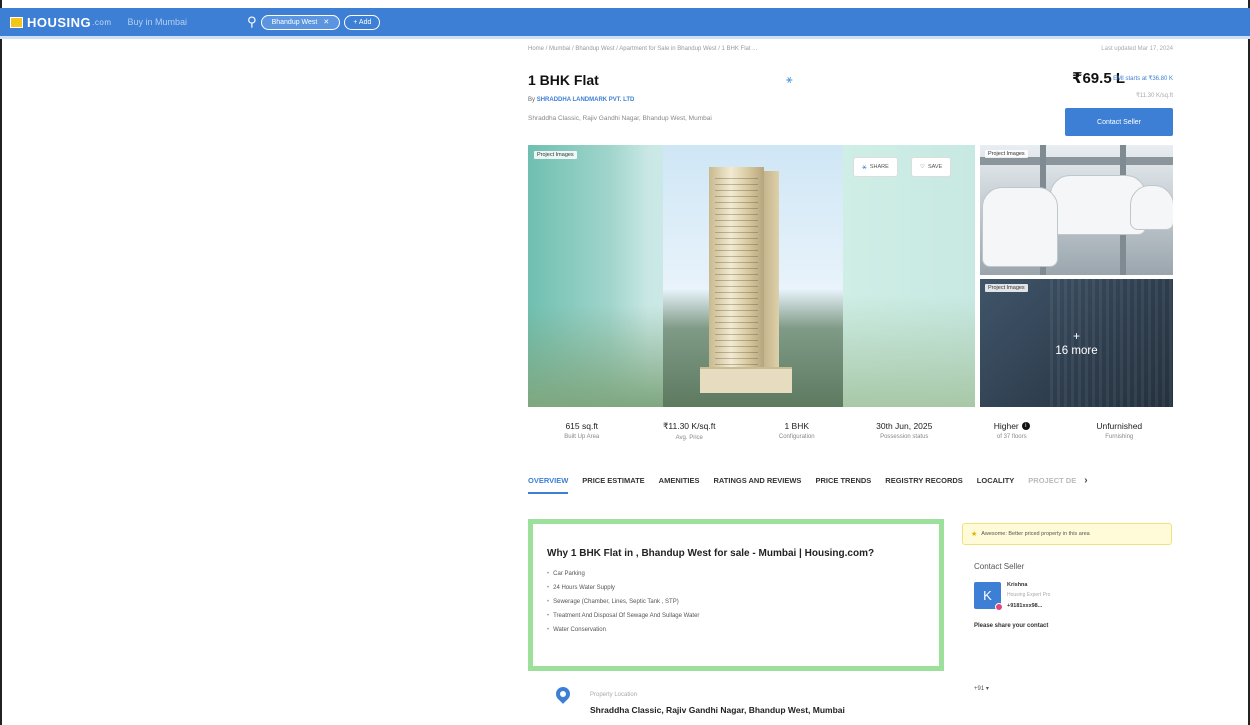 This screenshot has width=1250, height=725. Describe the element at coordinates (879, 167) in the screenshot. I see `share-button-label: SHARE` at that location.